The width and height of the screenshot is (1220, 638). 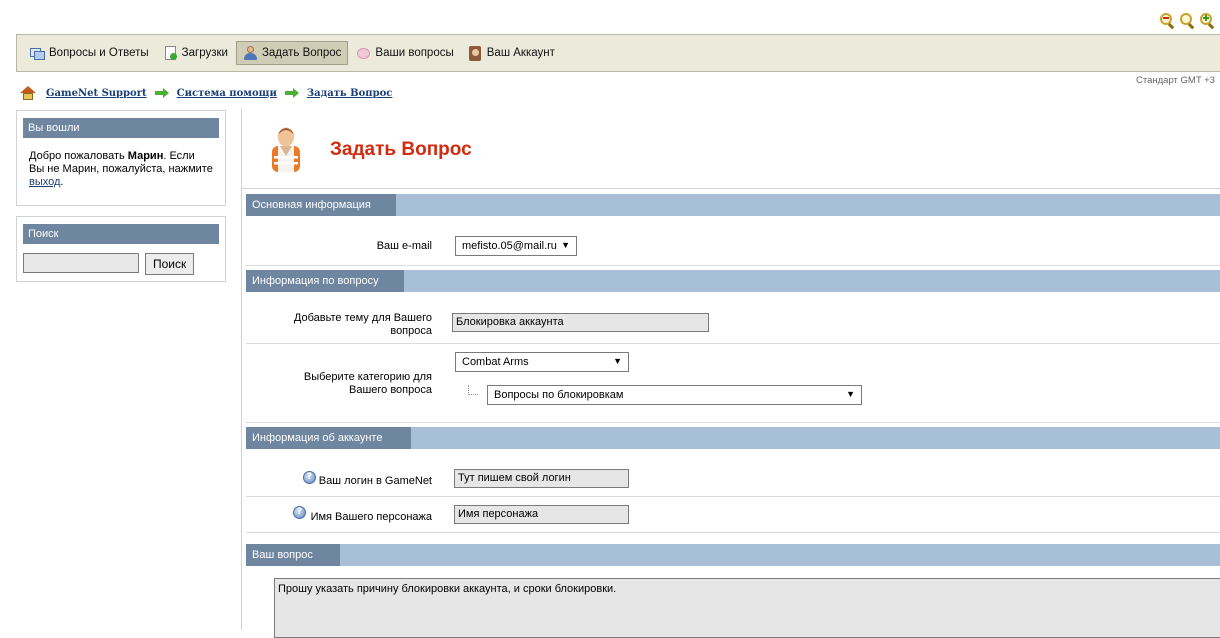 I want to click on user-avatar-icon, so click(x=286, y=149).